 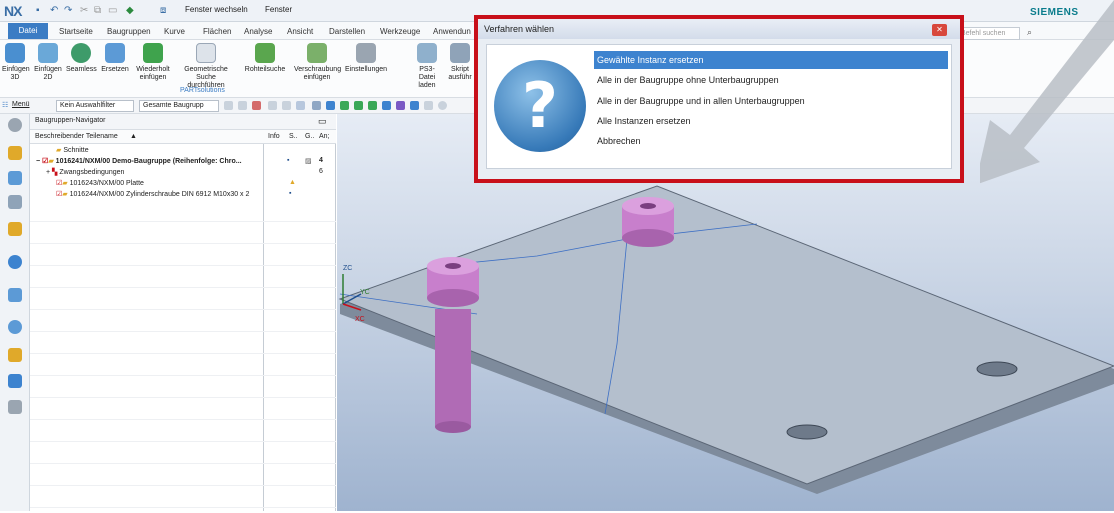 I want to click on replace-button: Ersetzen, so click(x=115, y=58).